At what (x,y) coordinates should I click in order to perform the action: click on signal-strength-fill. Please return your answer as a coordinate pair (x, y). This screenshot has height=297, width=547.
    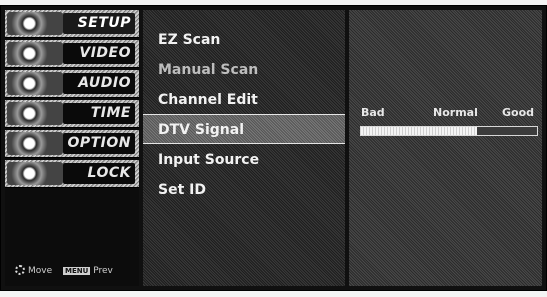
    Looking at the image, I should click on (419, 131).